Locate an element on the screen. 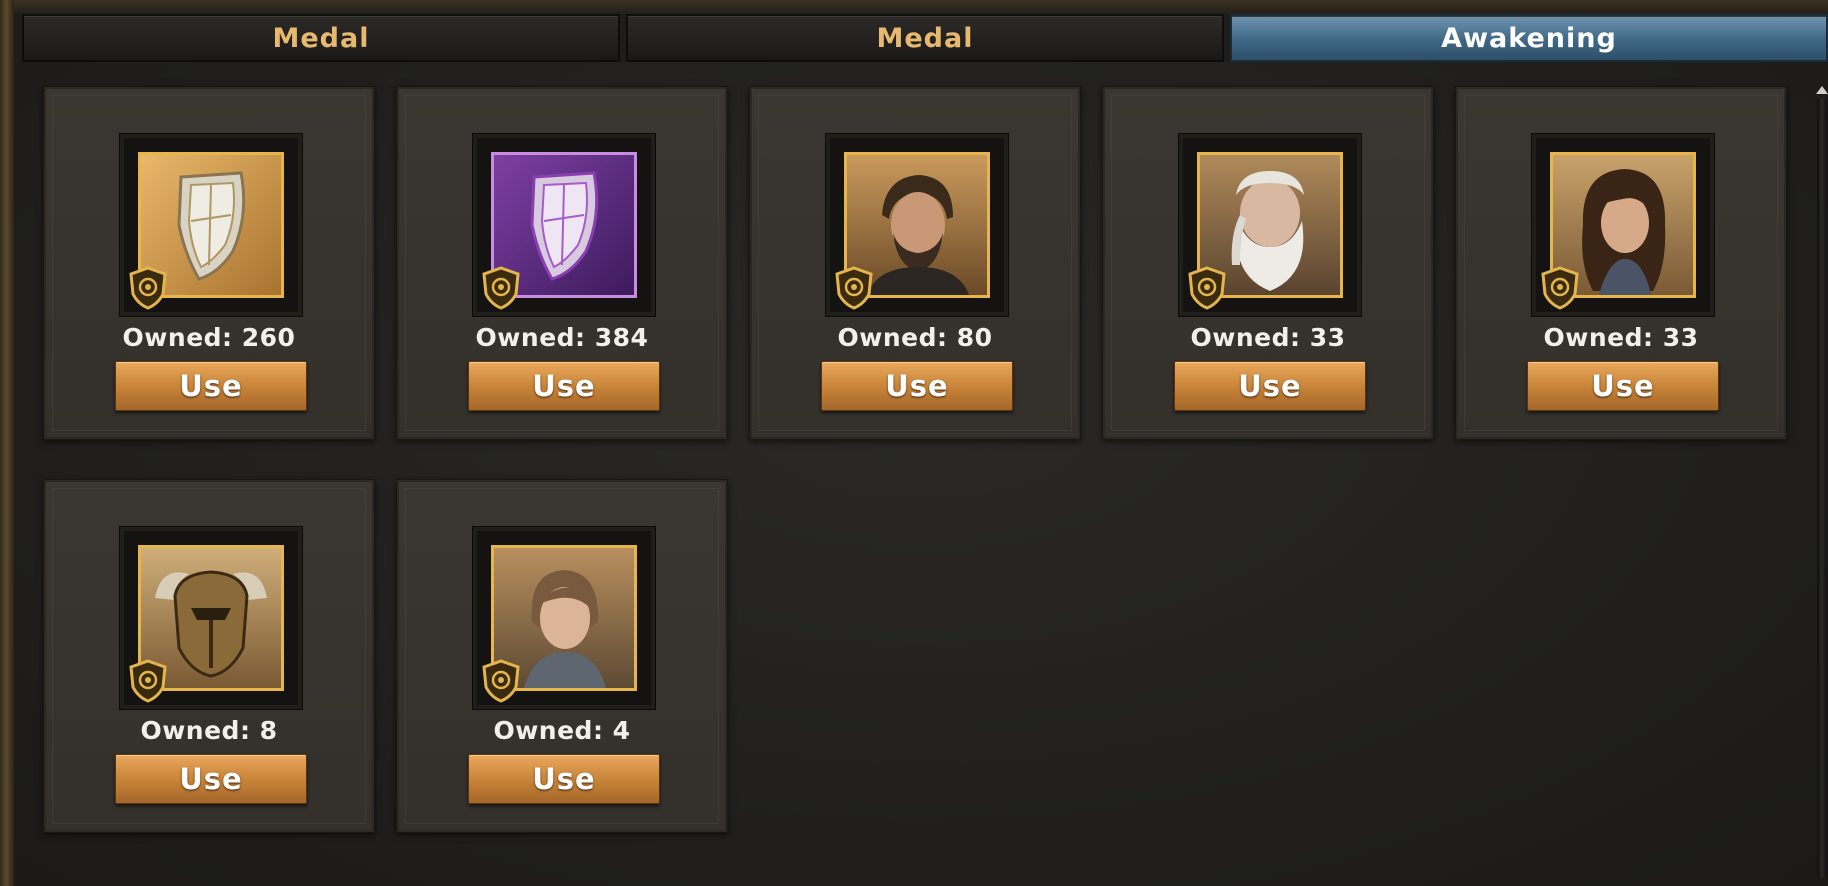  item-card: Owned: 260 Use is located at coordinates (209, 263).